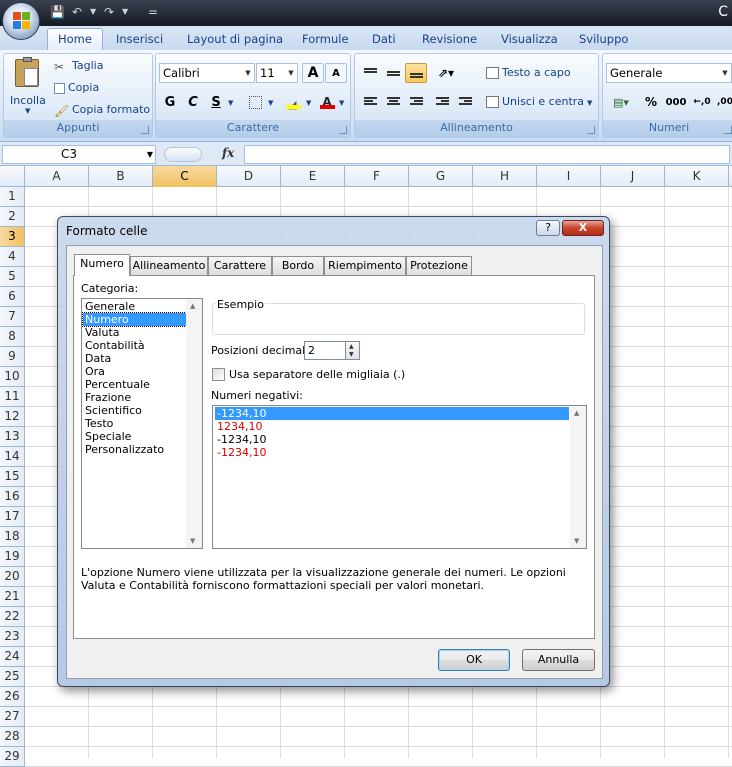 Image resolution: width=732 pixels, height=767 pixels. What do you see at coordinates (134, 410) in the screenshot?
I see `category-item: Scientifico` at bounding box center [134, 410].